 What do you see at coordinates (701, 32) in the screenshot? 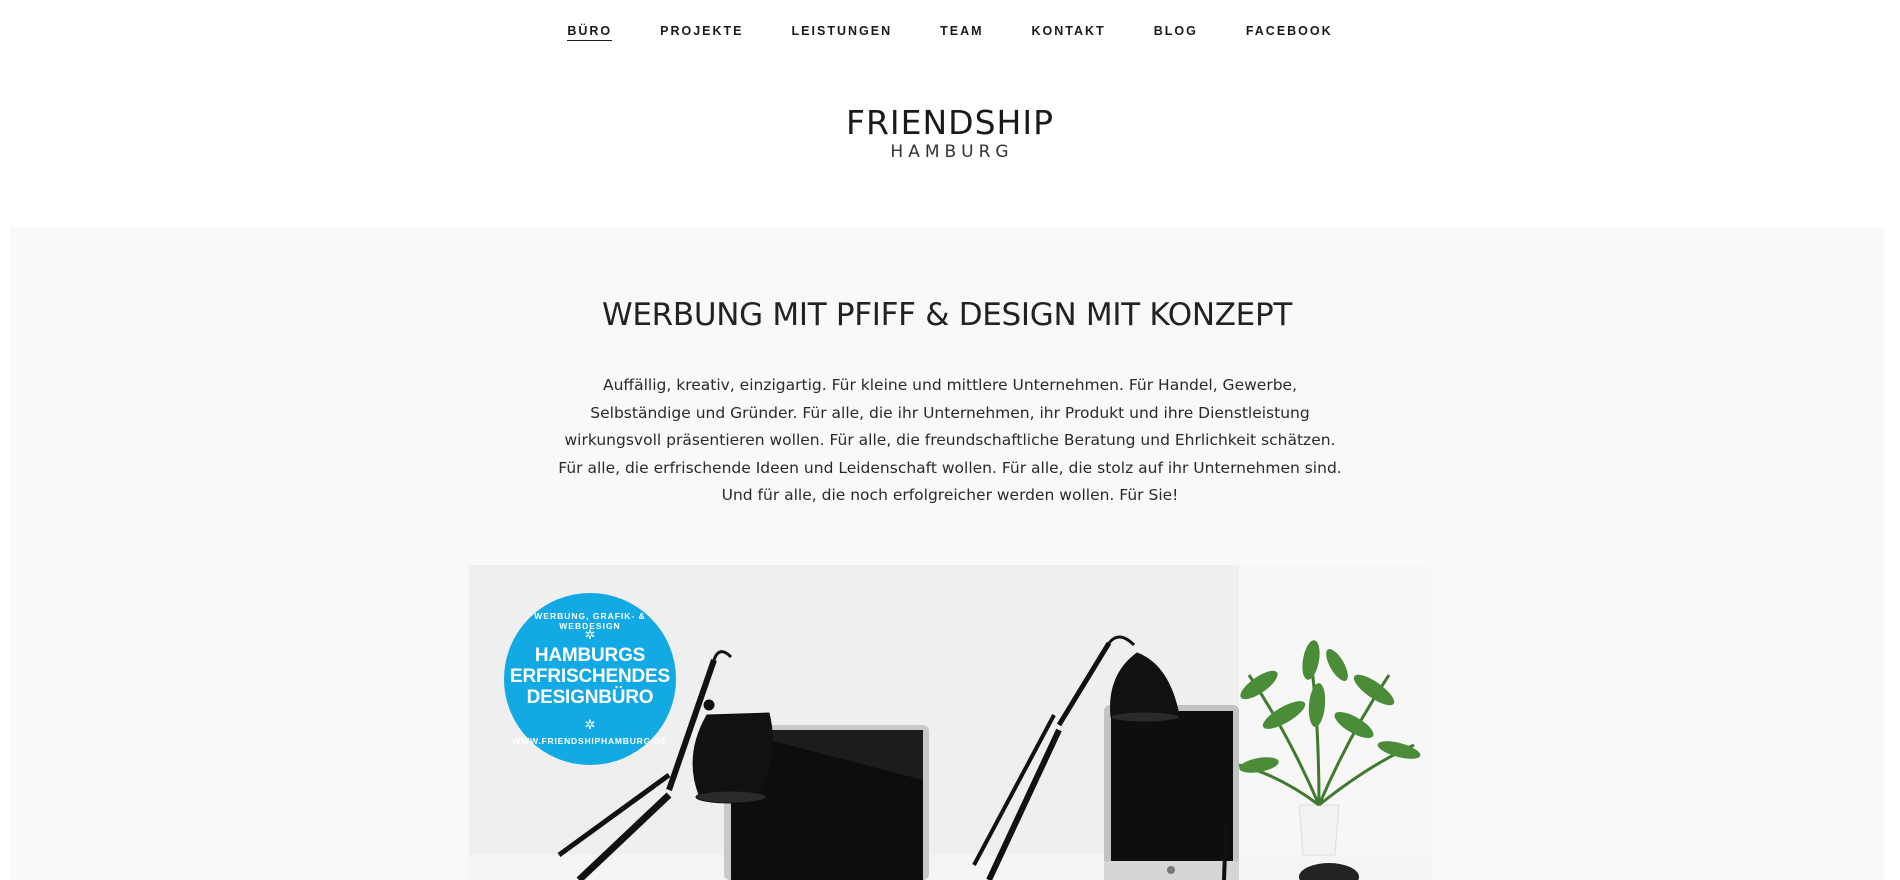
I see `nav-item-projekte: PROJEKTE` at bounding box center [701, 32].